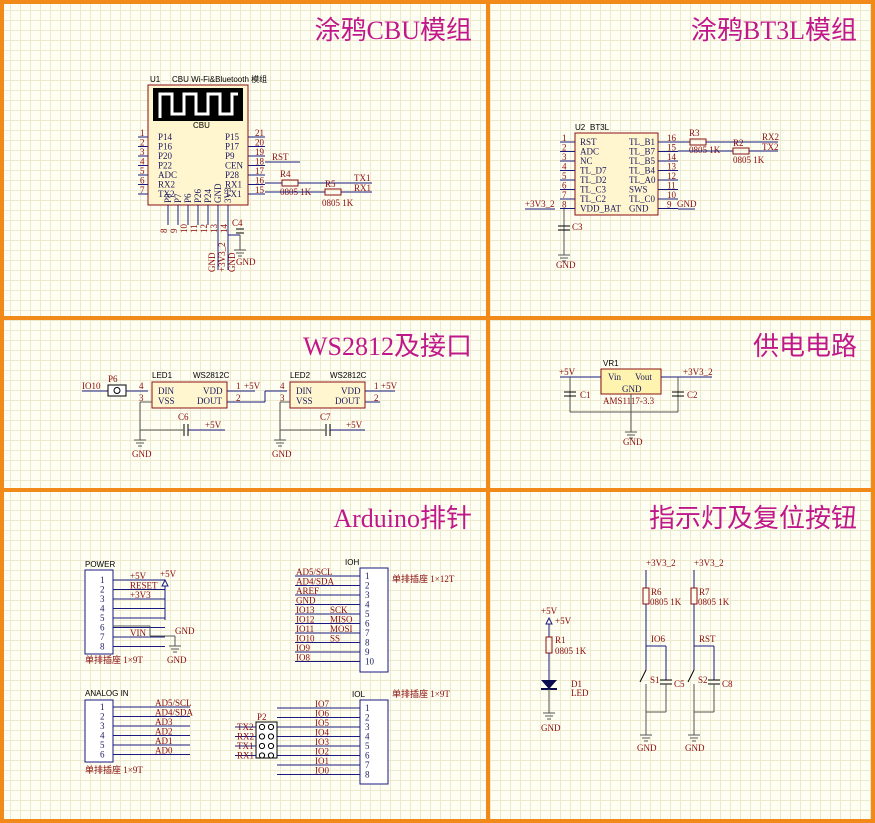 The width and height of the screenshot is (875, 823). Describe the element at coordinates (164, 741) in the screenshot. I see `analog-pin-net: AD1` at that location.